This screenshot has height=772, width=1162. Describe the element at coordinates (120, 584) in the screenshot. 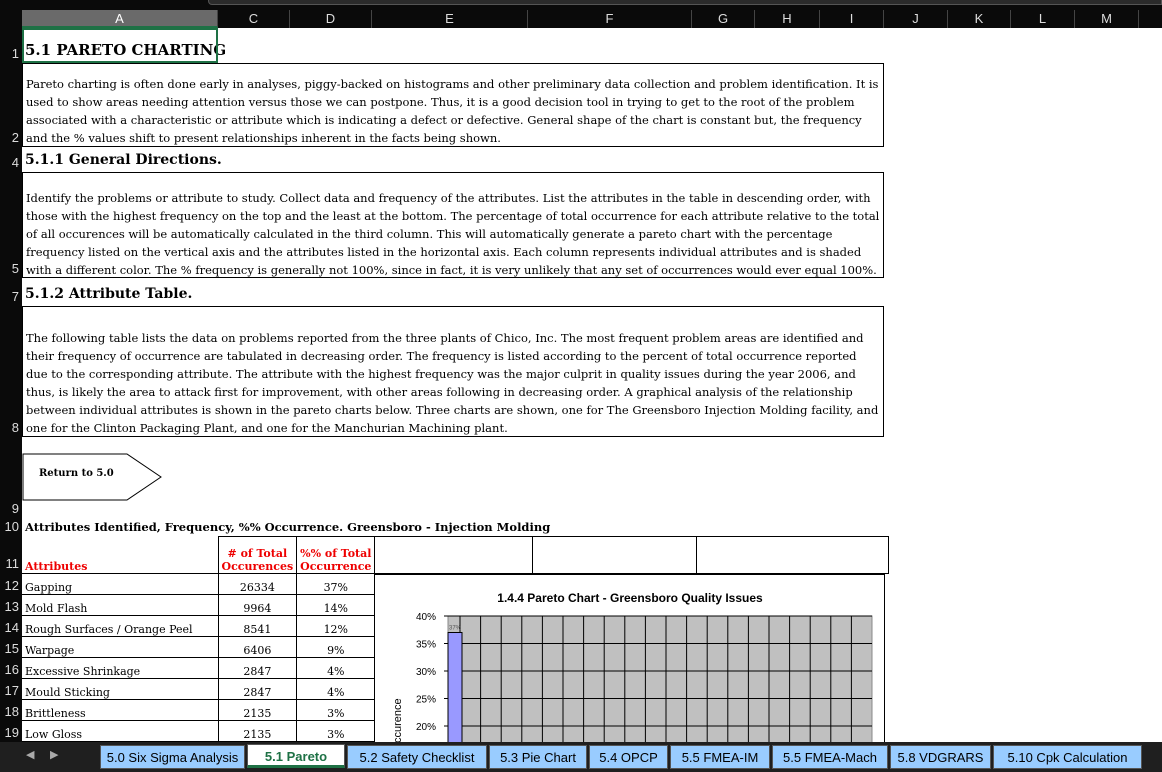

I see `attribute-cell: Gapping` at that location.